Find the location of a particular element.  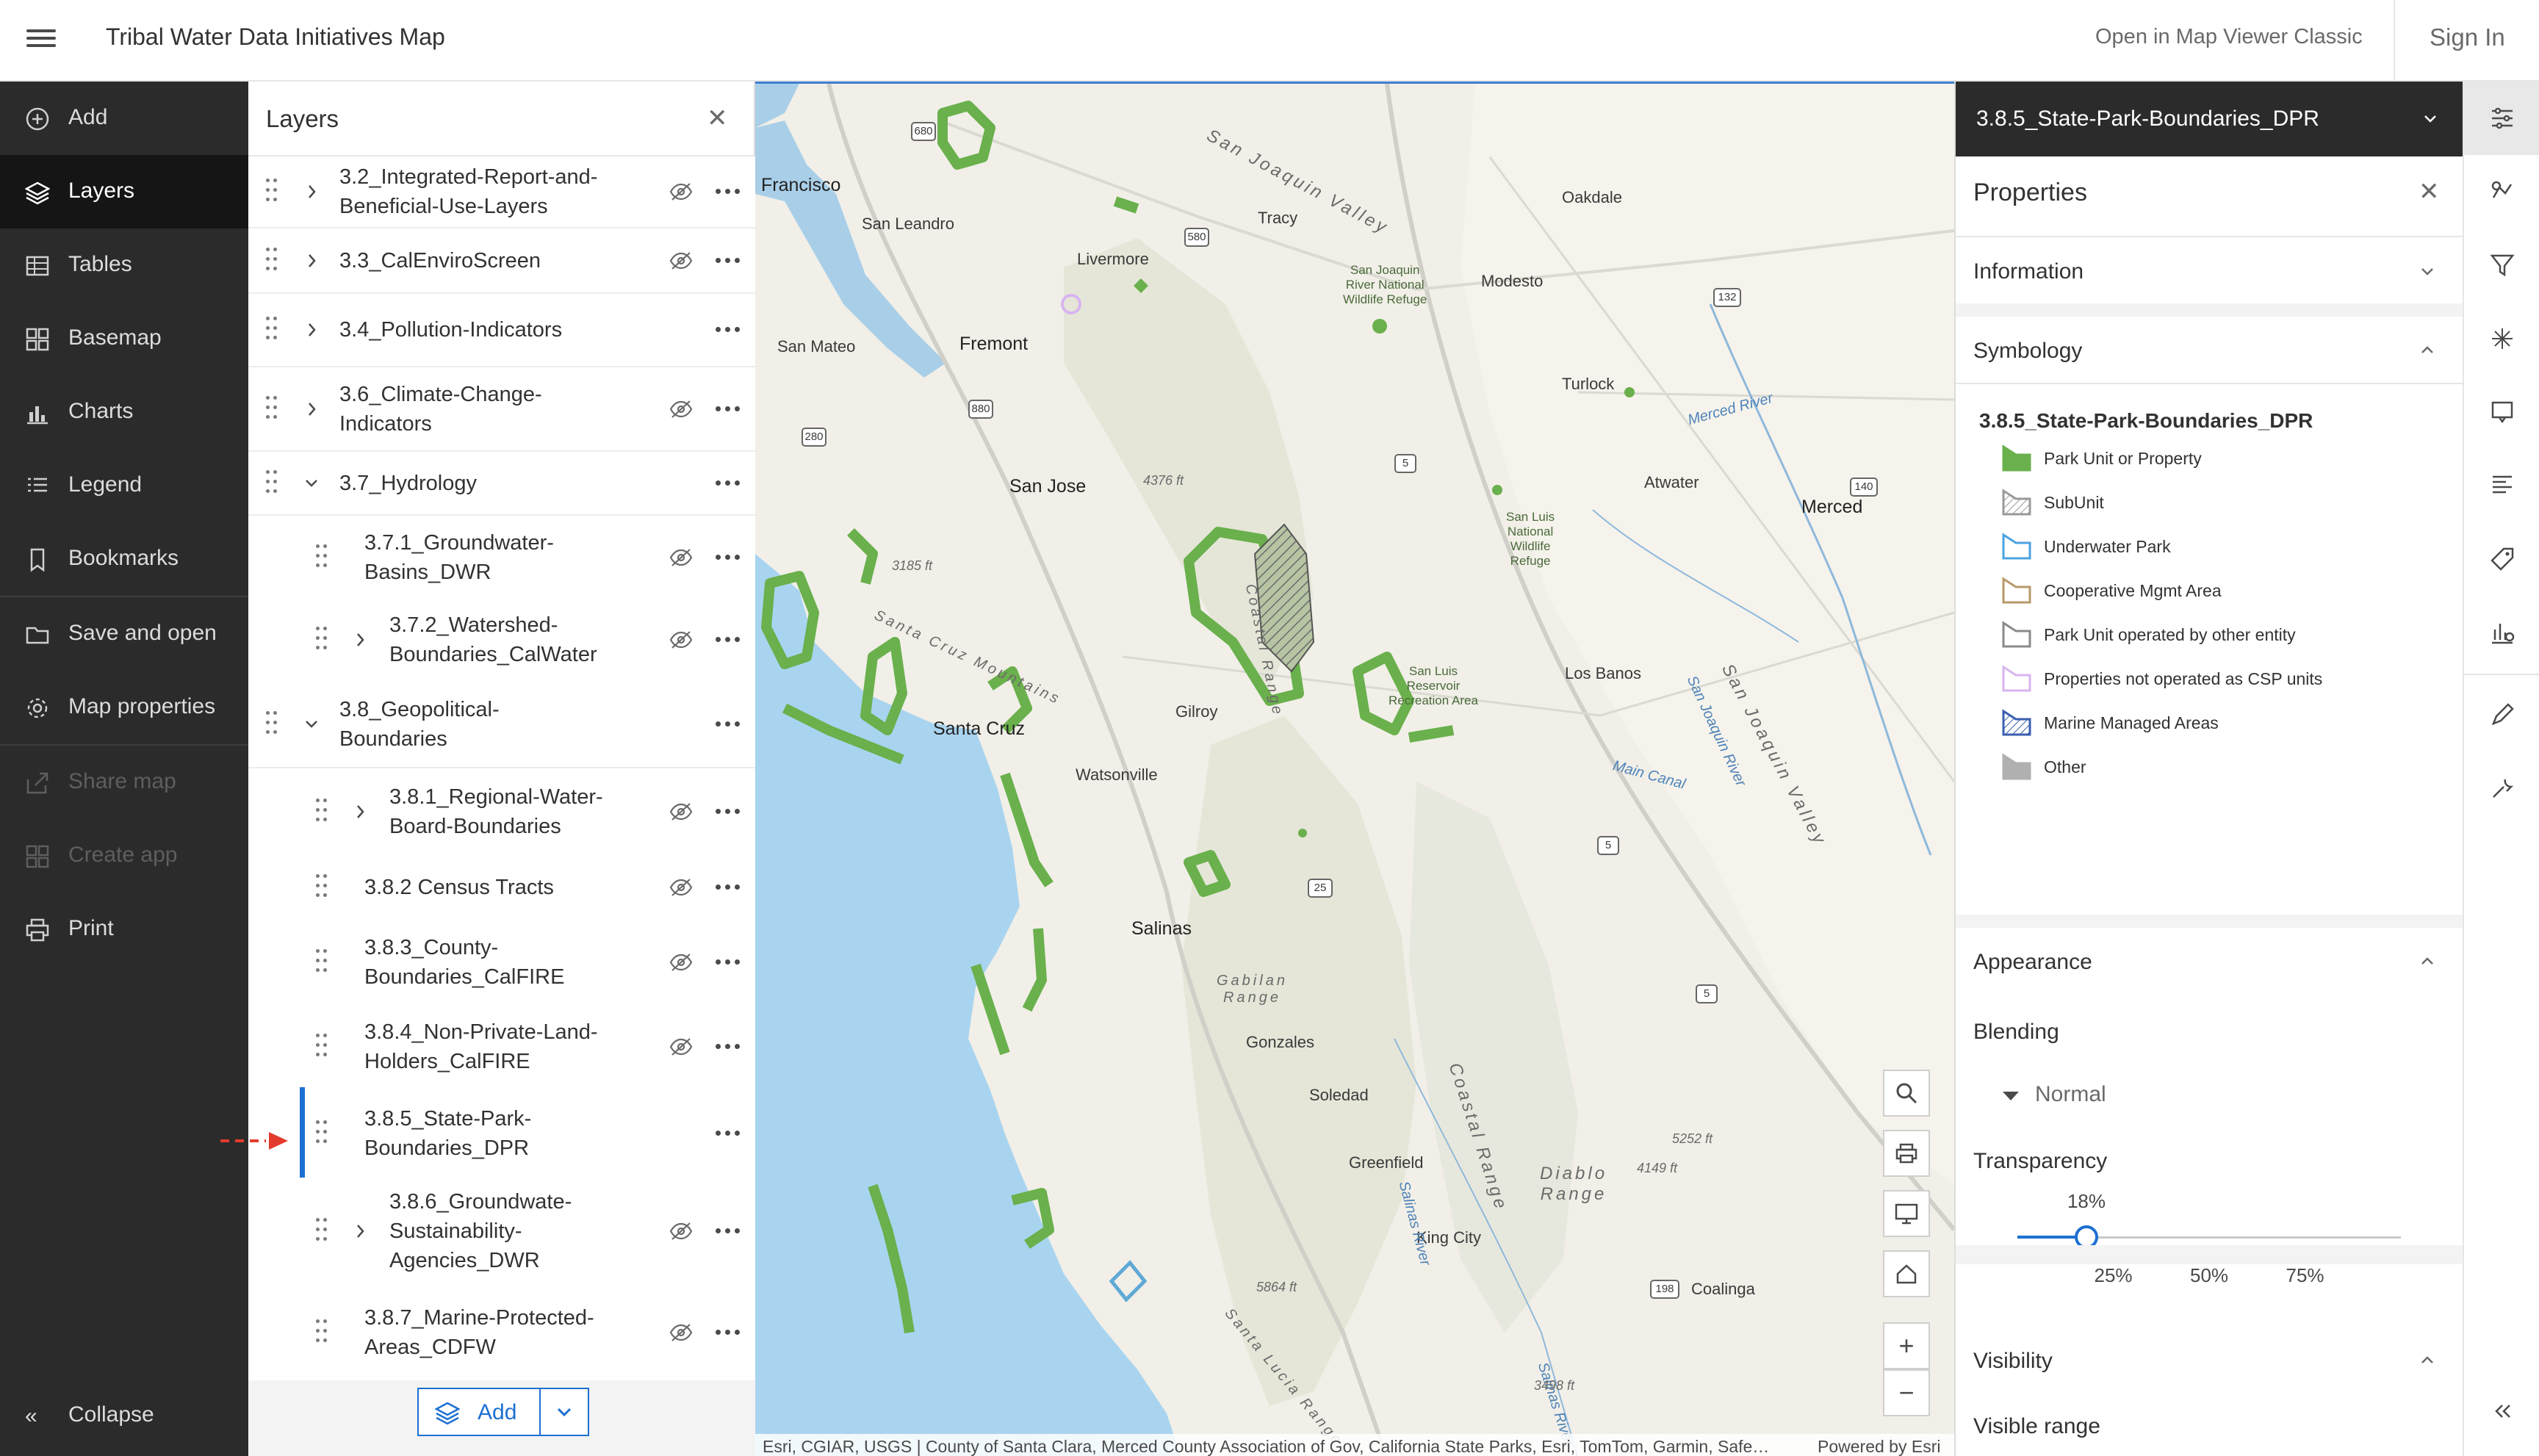

fields-tool-button is located at coordinates (2501, 486).